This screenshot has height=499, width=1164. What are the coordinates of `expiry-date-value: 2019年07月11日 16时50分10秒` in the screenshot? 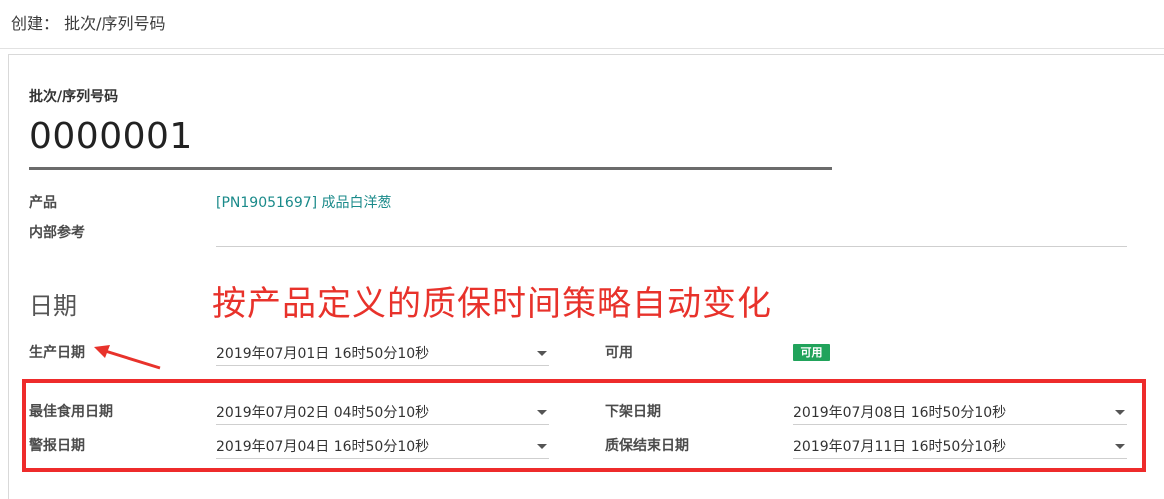 It's located at (900, 447).